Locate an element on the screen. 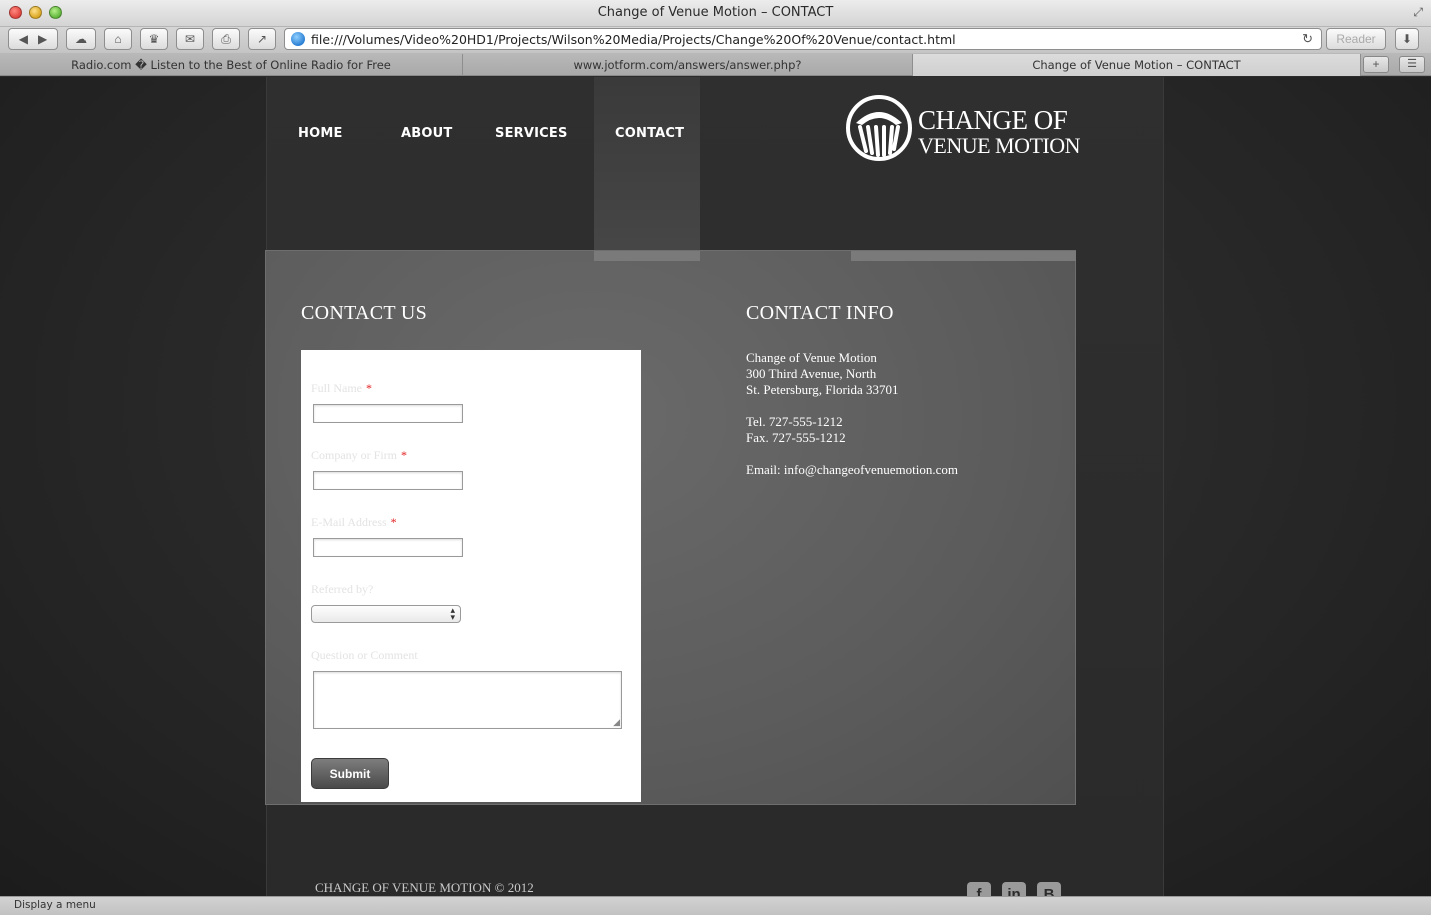 The height and width of the screenshot is (915, 1431). contact-us-heading: CONTACT US is located at coordinates (364, 313).